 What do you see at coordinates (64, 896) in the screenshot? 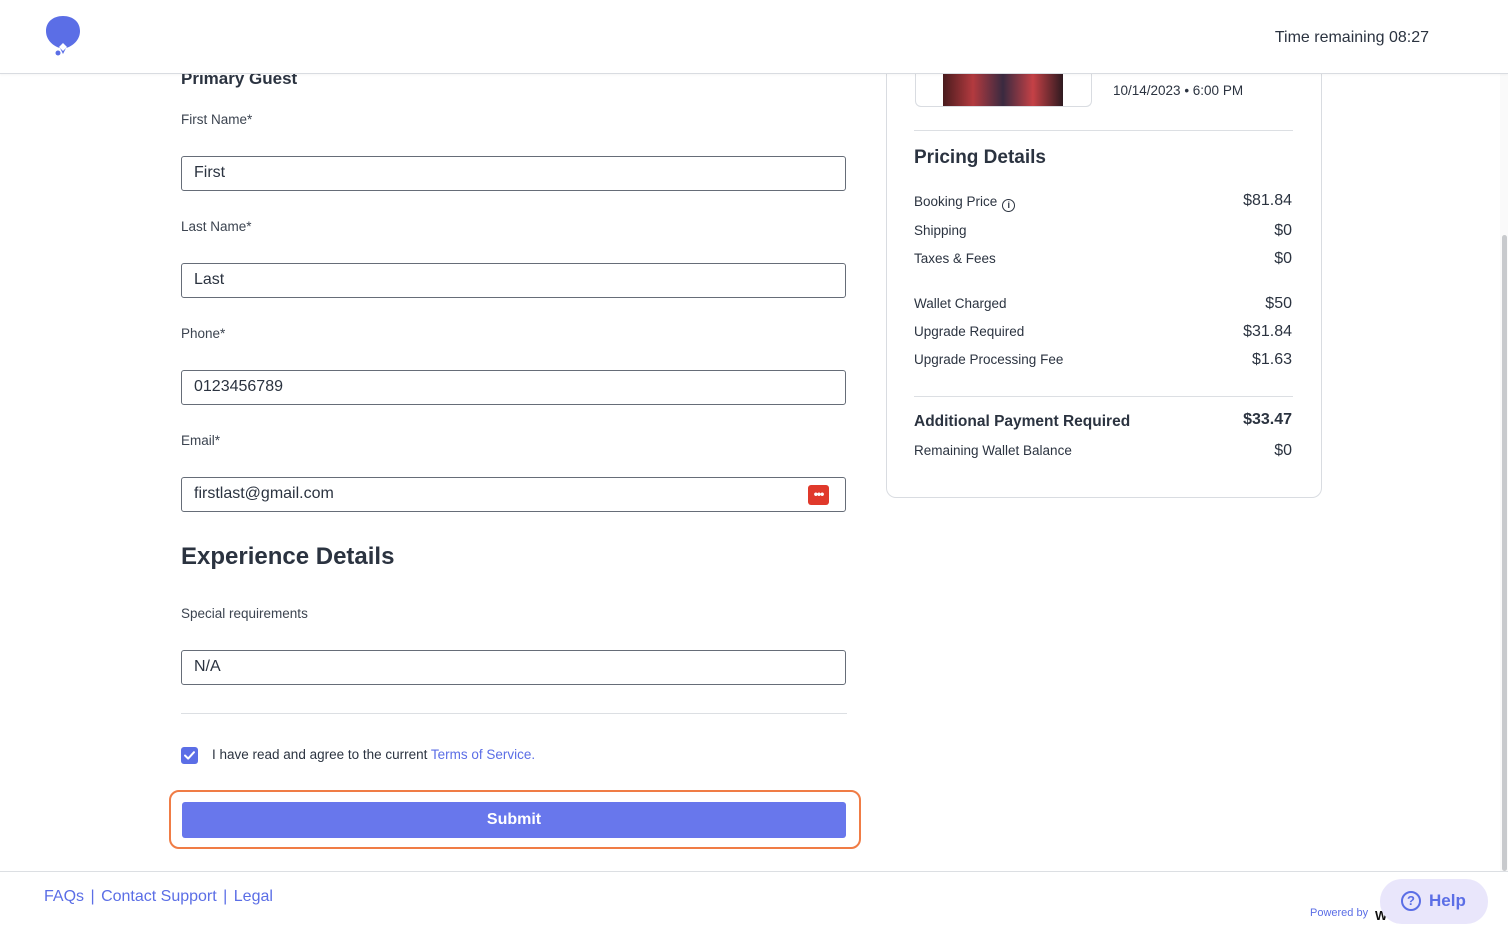
I see `faqs-link: FAQs` at bounding box center [64, 896].